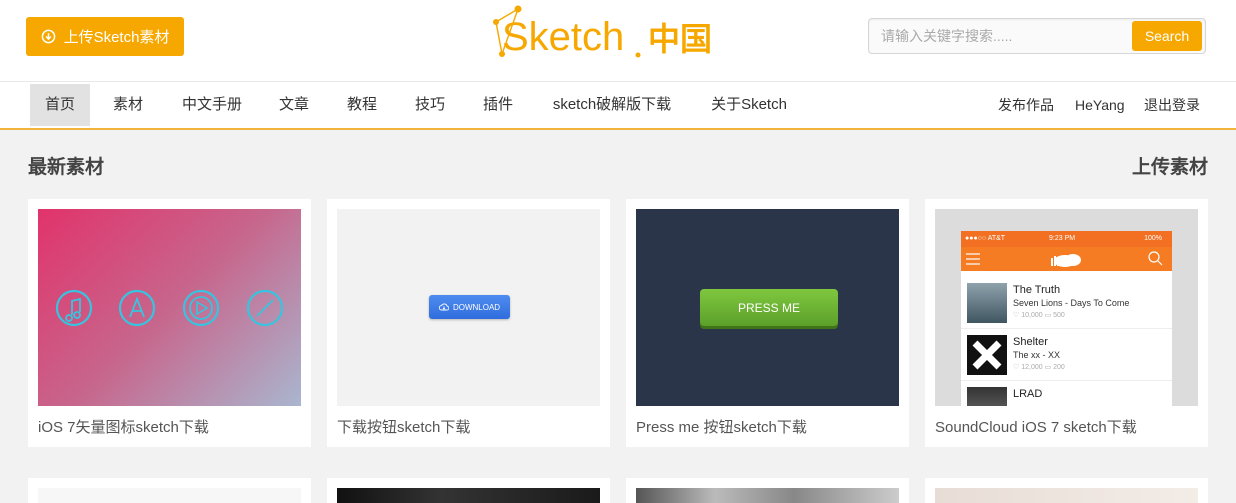 This screenshot has width=1236, height=503. What do you see at coordinates (1062, 238) in the screenshot?
I see `clock-text: 9:23 PM` at bounding box center [1062, 238].